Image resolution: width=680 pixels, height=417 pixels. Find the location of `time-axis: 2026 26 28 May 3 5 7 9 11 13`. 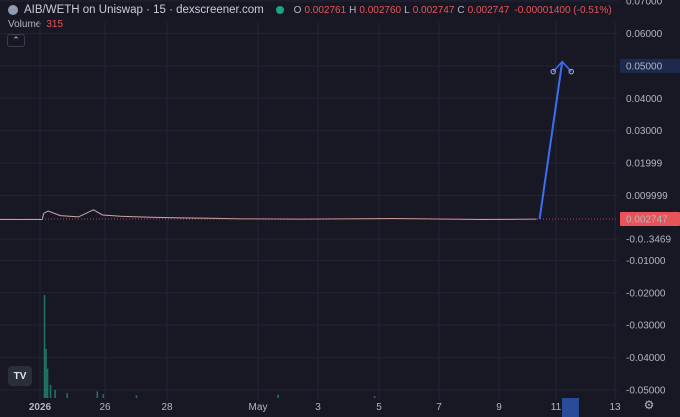

time-axis: 2026 26 28 May 3 5 7 9 11 13 is located at coordinates (325, 407).